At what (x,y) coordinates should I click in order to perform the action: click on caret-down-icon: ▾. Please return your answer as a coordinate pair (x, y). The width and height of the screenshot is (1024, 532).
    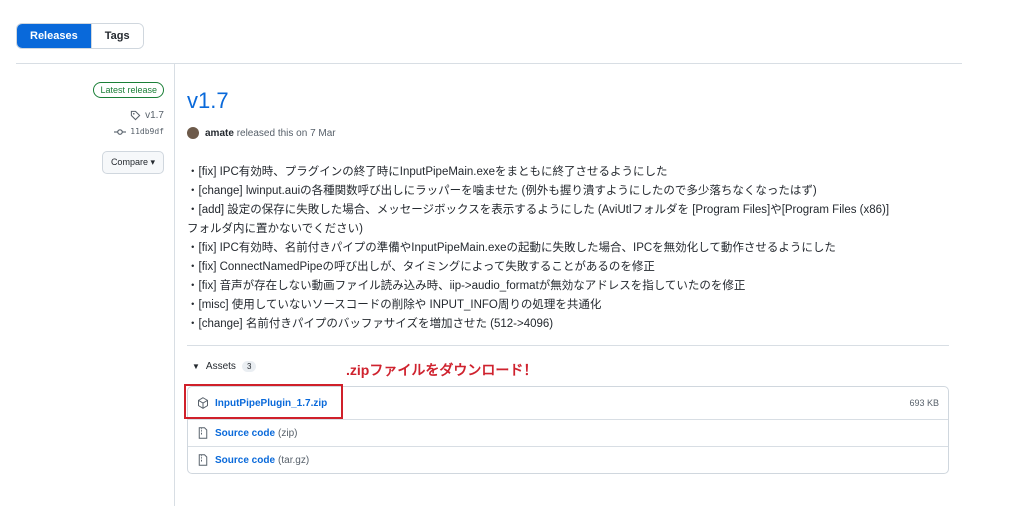
    Looking at the image, I should click on (152, 162).